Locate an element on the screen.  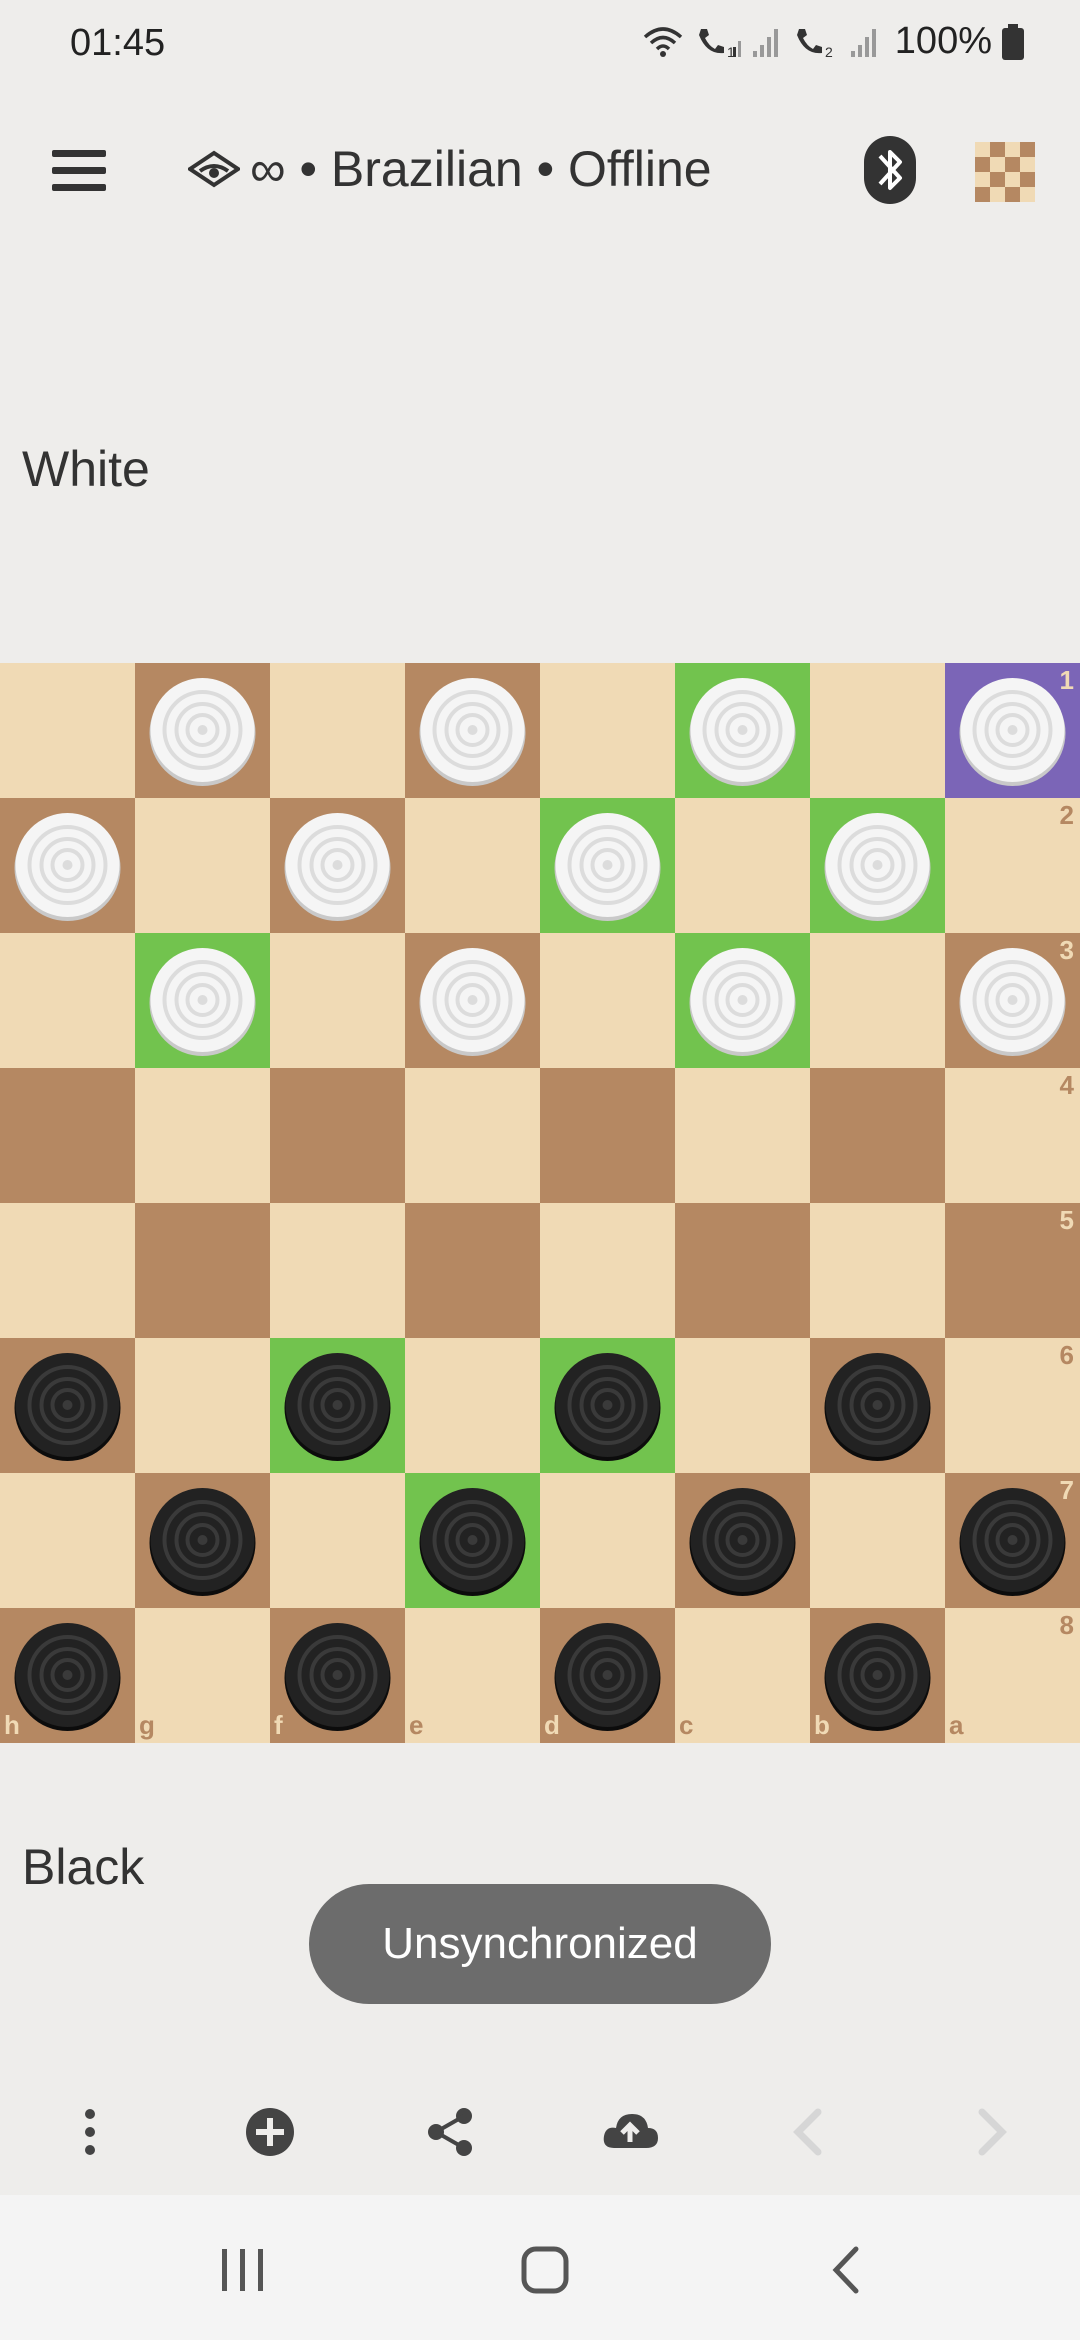
board-square: e is located at coordinates (472, 1675).